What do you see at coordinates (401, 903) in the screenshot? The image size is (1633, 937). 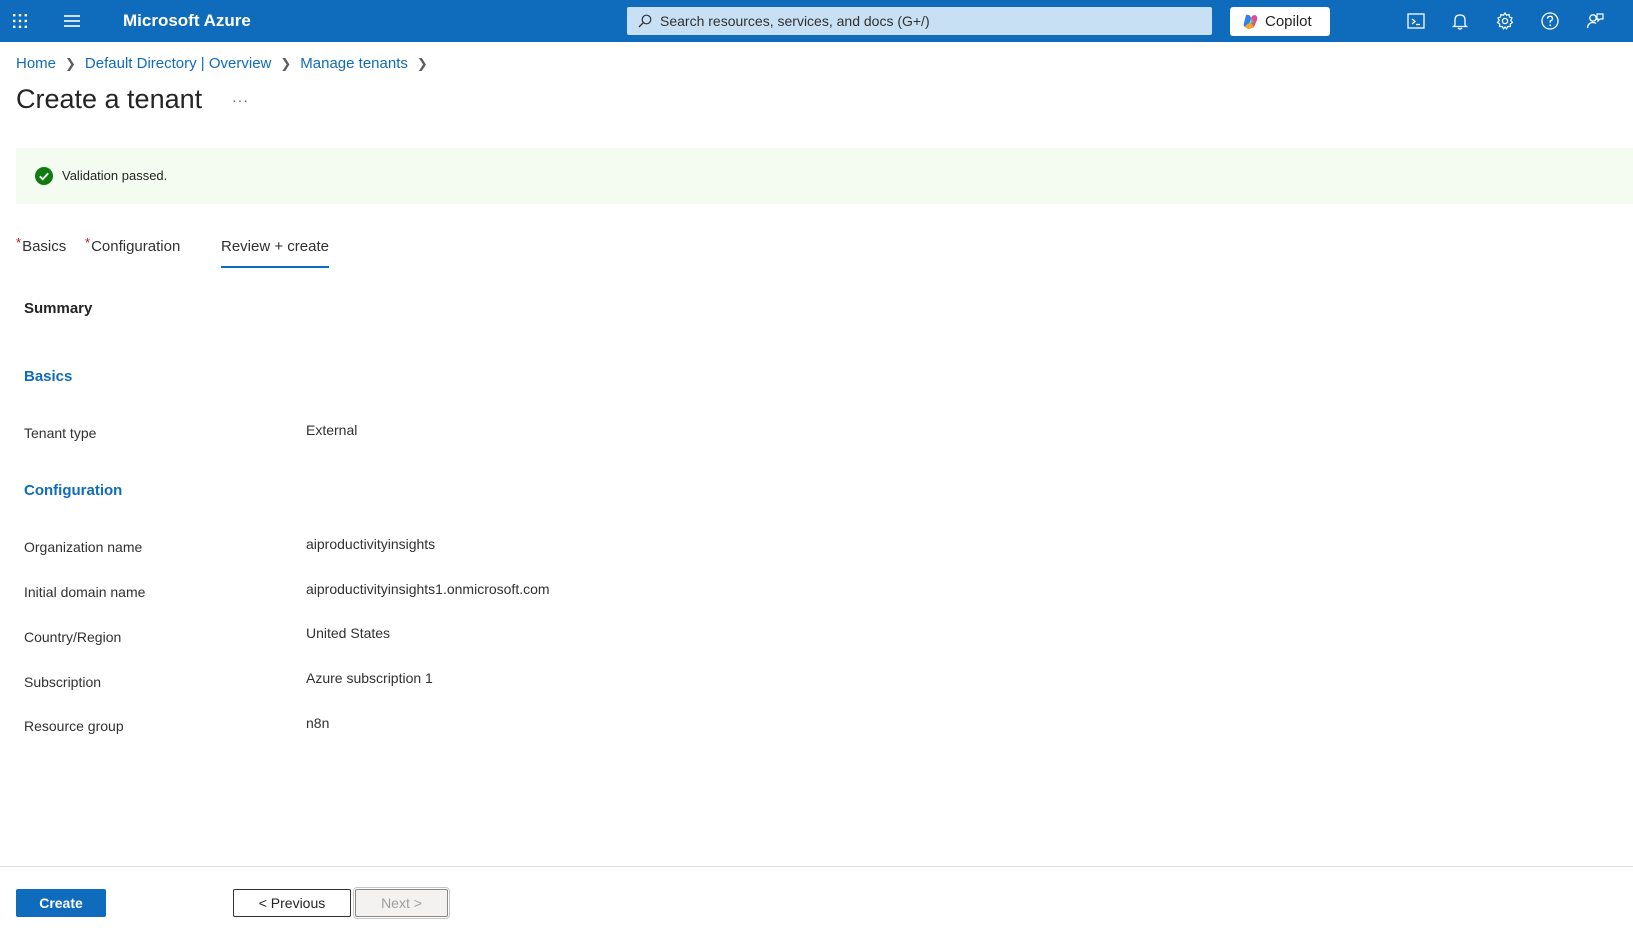 I see `next-button: Next >` at bounding box center [401, 903].